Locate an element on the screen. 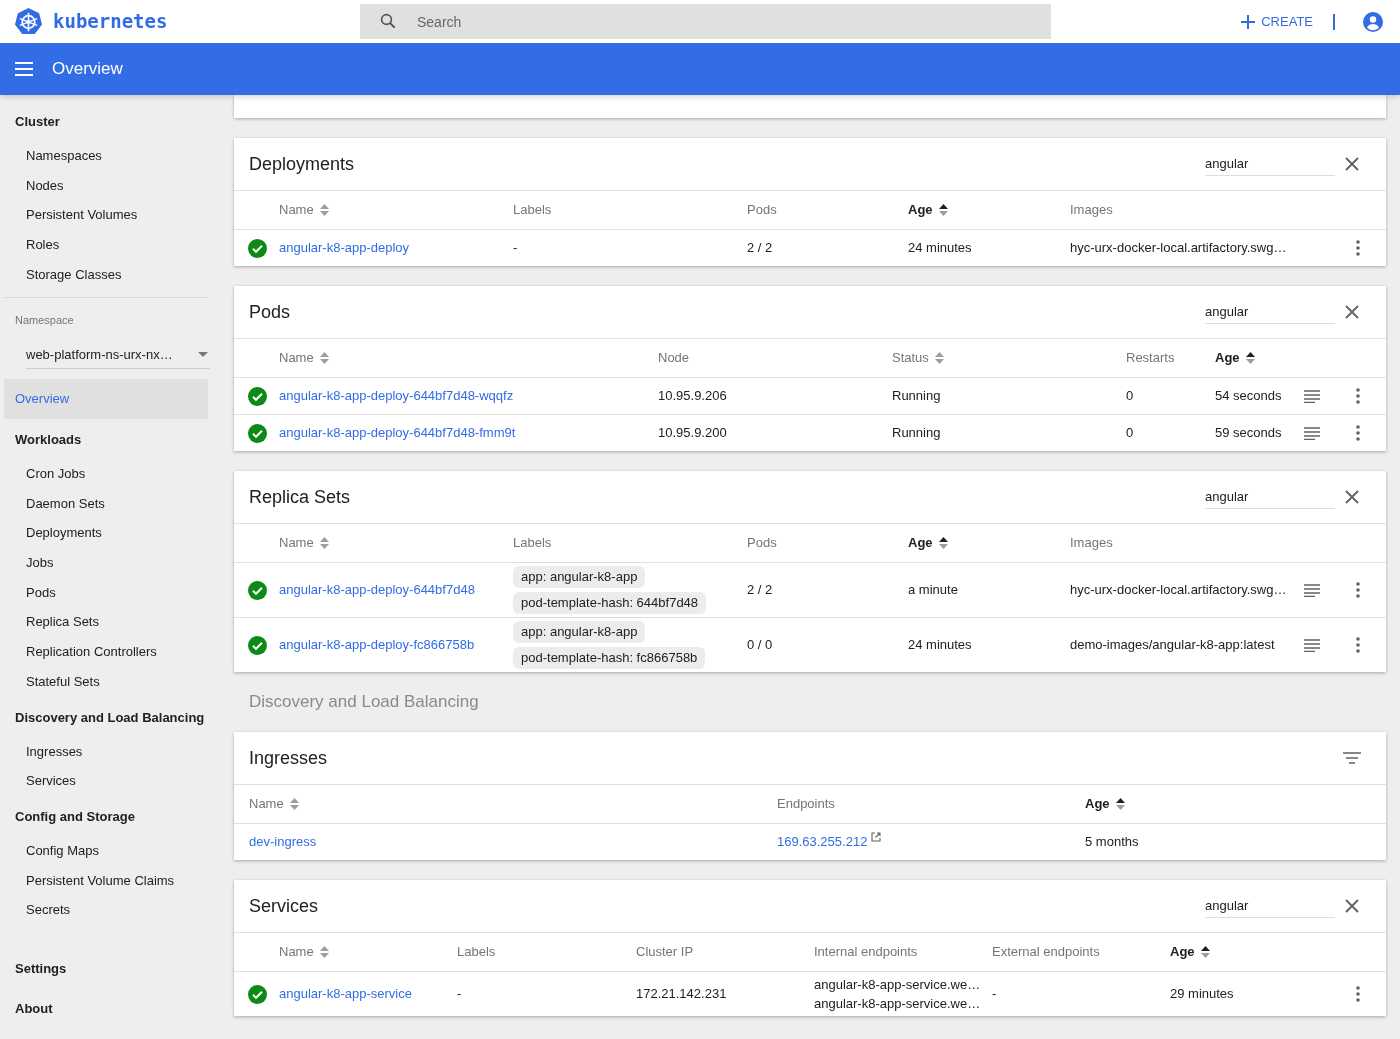 The width and height of the screenshot is (1400, 1039). menu-icon is located at coordinates (24, 69).